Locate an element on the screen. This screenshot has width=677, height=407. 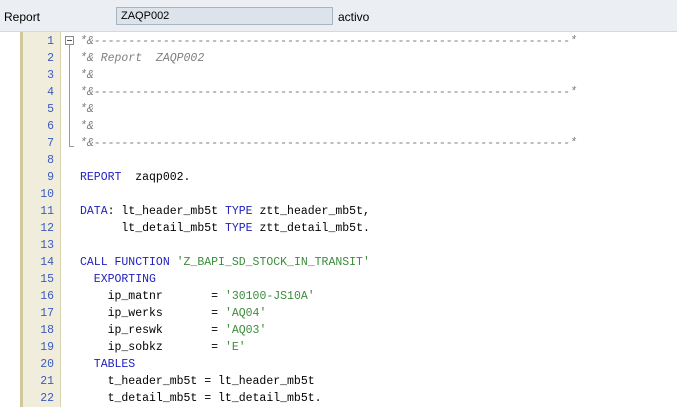
code-token-id: ip_werks = is located at coordinates (152, 313).